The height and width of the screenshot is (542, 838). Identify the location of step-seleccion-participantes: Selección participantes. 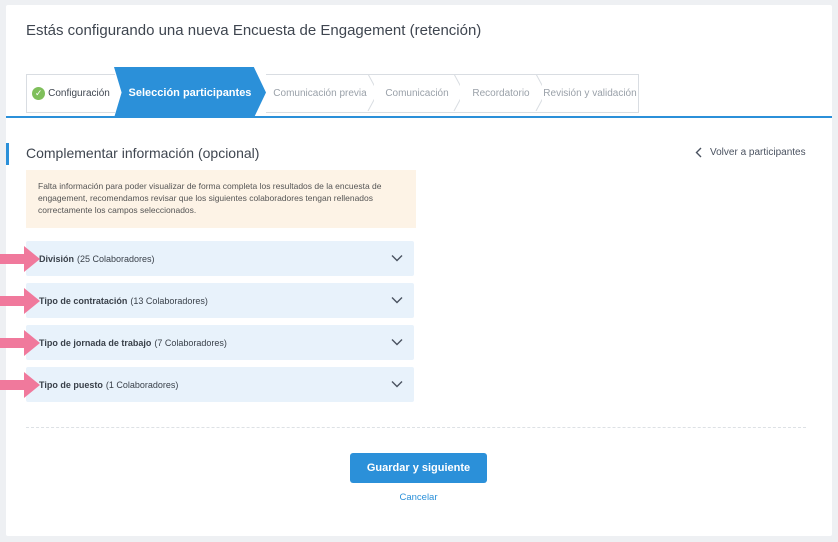
(190, 92).